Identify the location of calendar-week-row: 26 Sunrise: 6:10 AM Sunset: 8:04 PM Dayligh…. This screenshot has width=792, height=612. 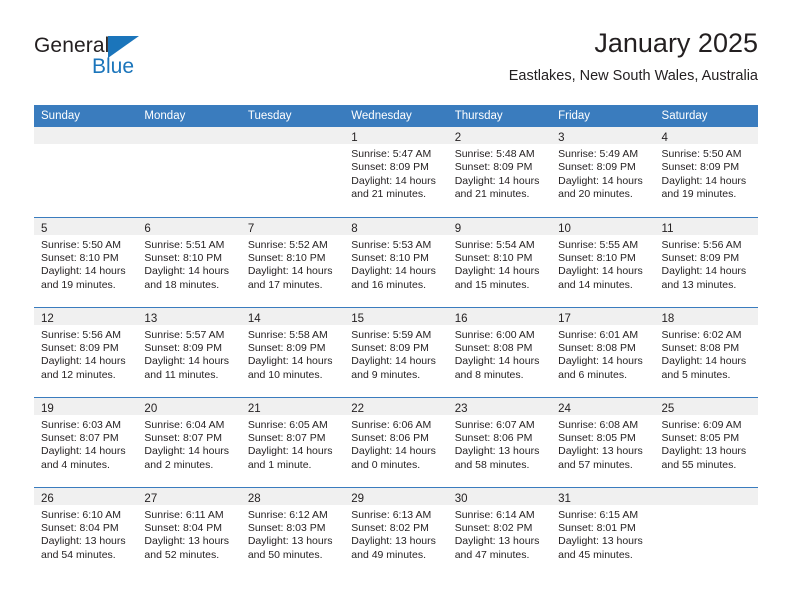
(396, 531).